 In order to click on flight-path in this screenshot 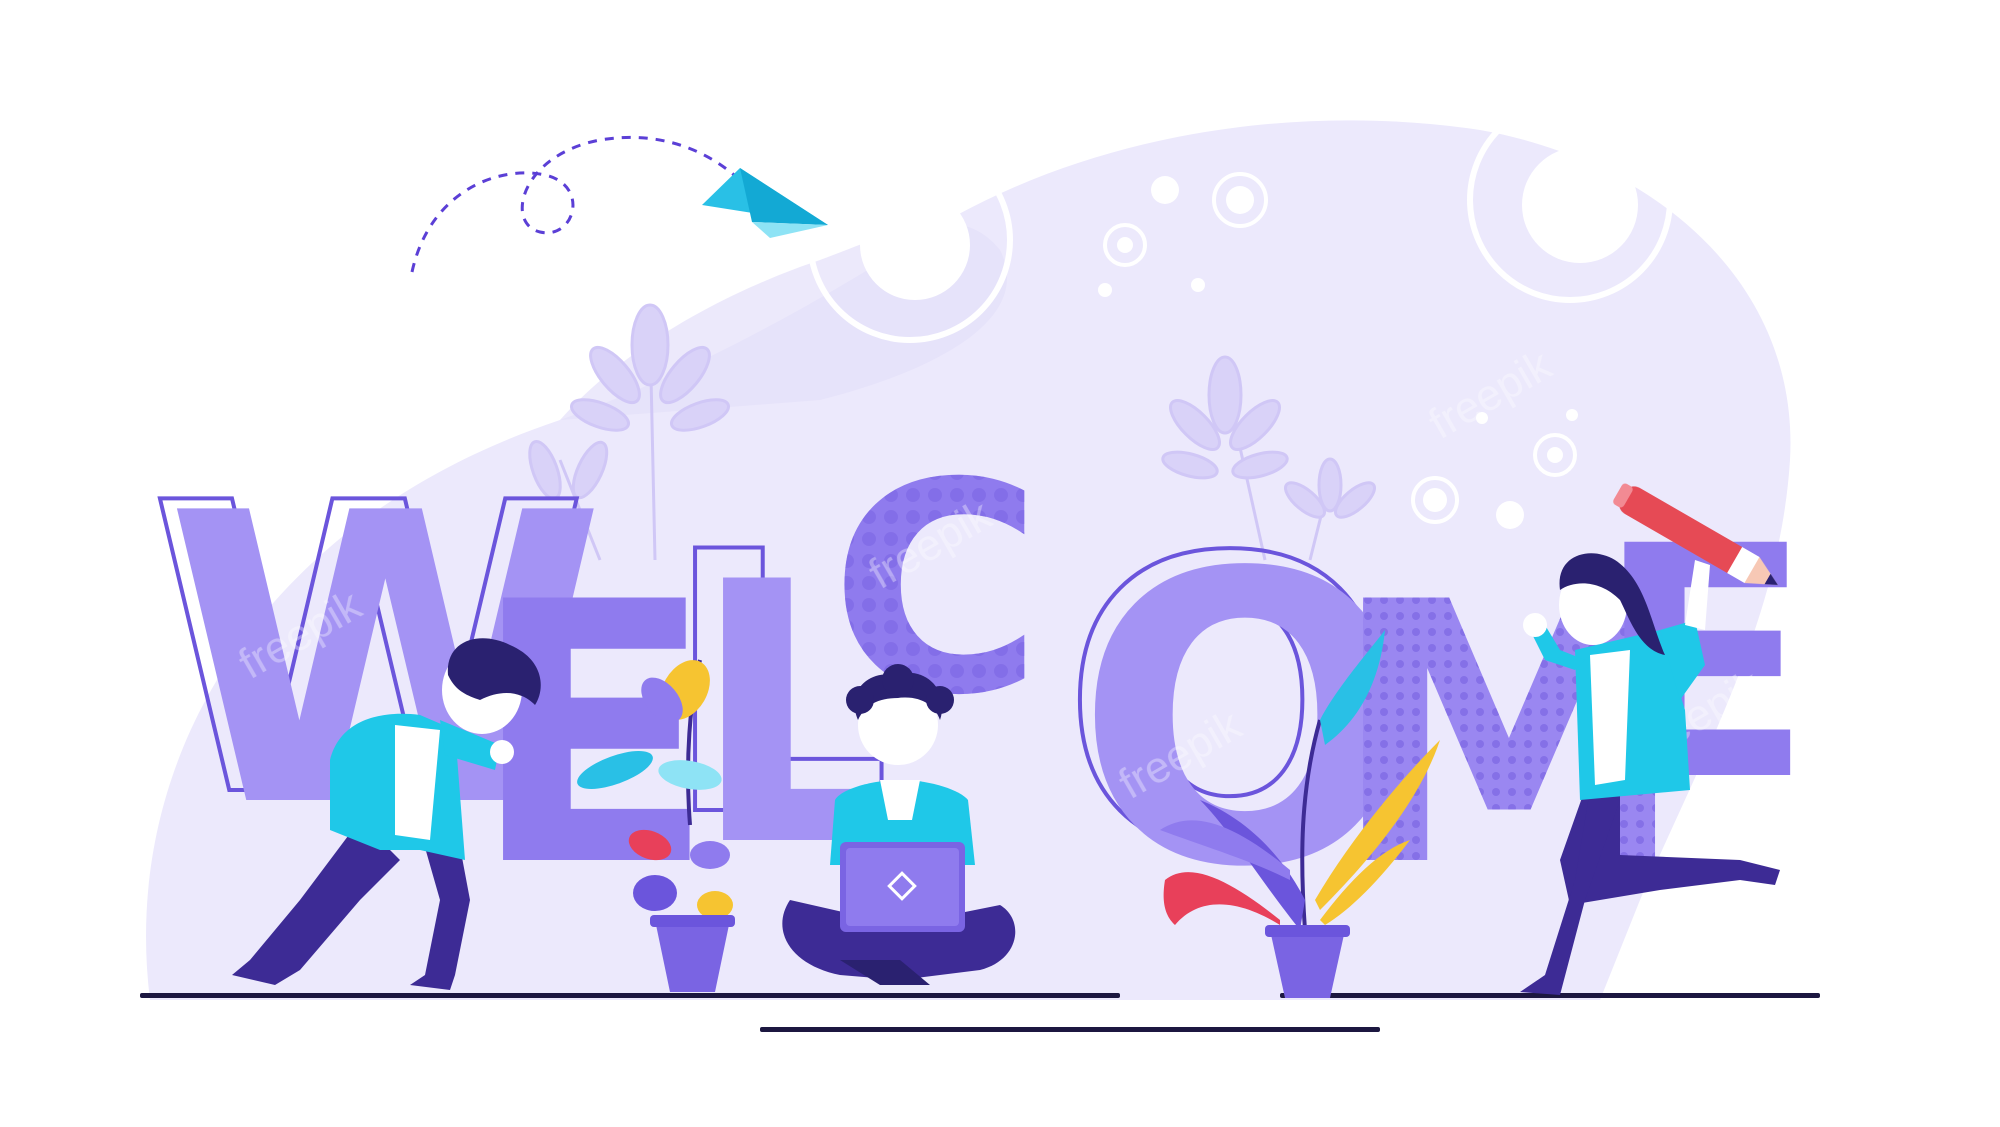, I will do `click(578, 204)`.